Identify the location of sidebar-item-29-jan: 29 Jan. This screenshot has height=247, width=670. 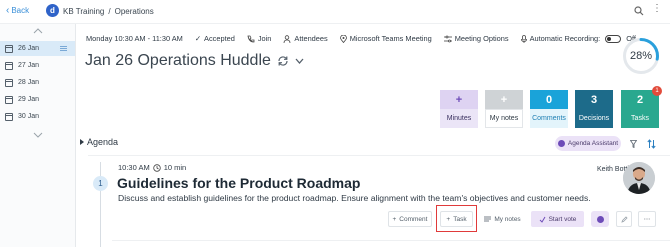
(37, 99).